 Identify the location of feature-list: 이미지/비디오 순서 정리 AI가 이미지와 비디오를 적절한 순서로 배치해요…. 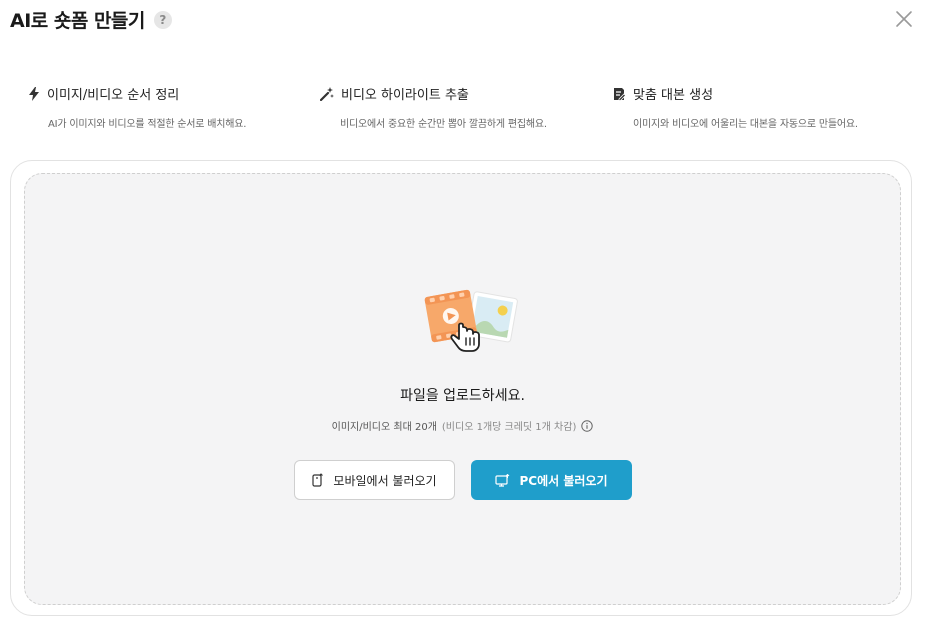
(463, 109).